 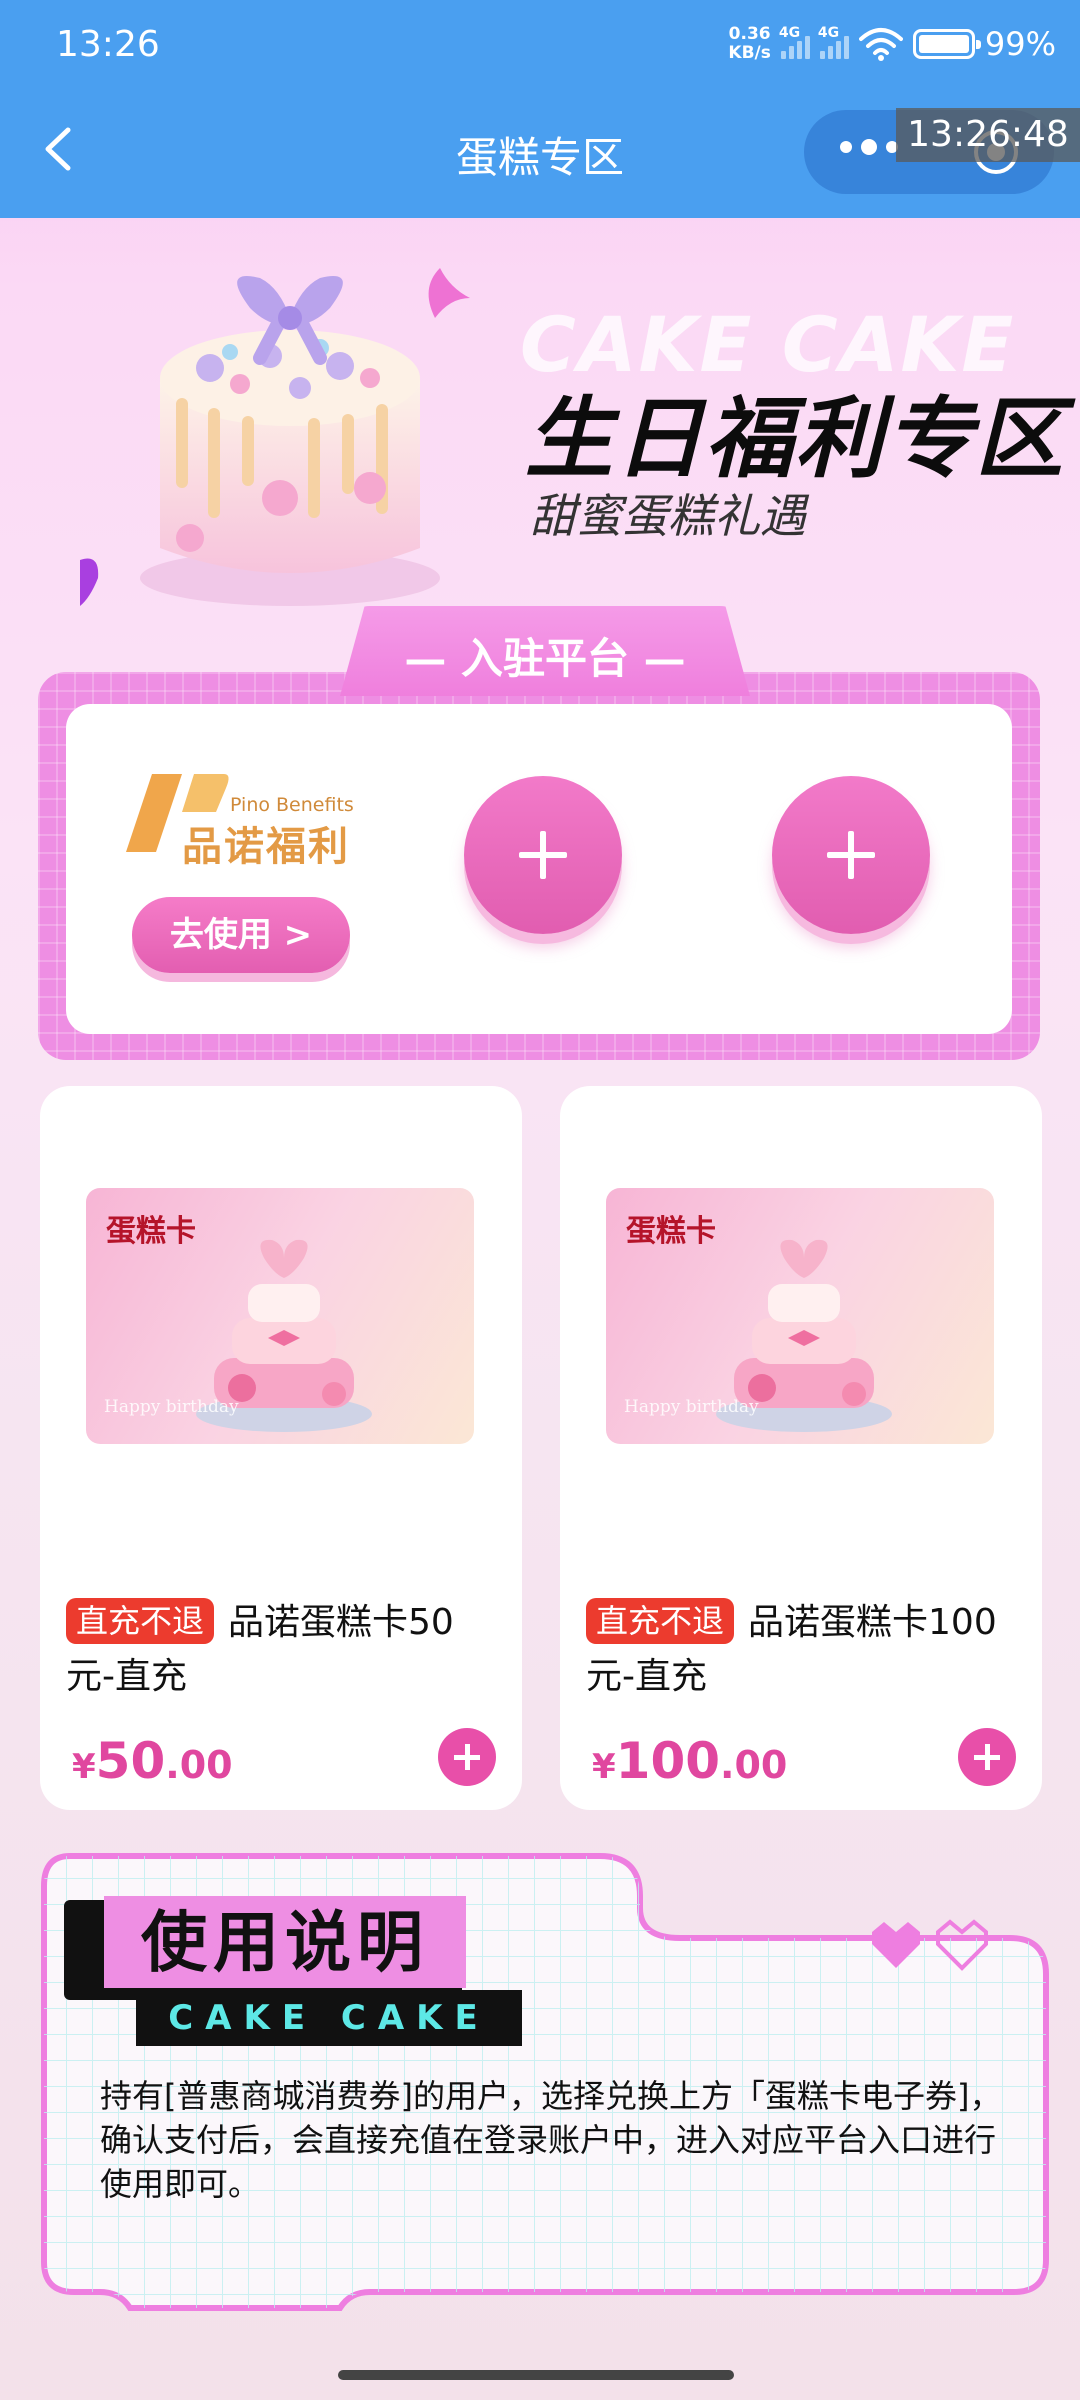 What do you see at coordinates (285, 1942) in the screenshot?
I see `instructions-title: 使用说明` at bounding box center [285, 1942].